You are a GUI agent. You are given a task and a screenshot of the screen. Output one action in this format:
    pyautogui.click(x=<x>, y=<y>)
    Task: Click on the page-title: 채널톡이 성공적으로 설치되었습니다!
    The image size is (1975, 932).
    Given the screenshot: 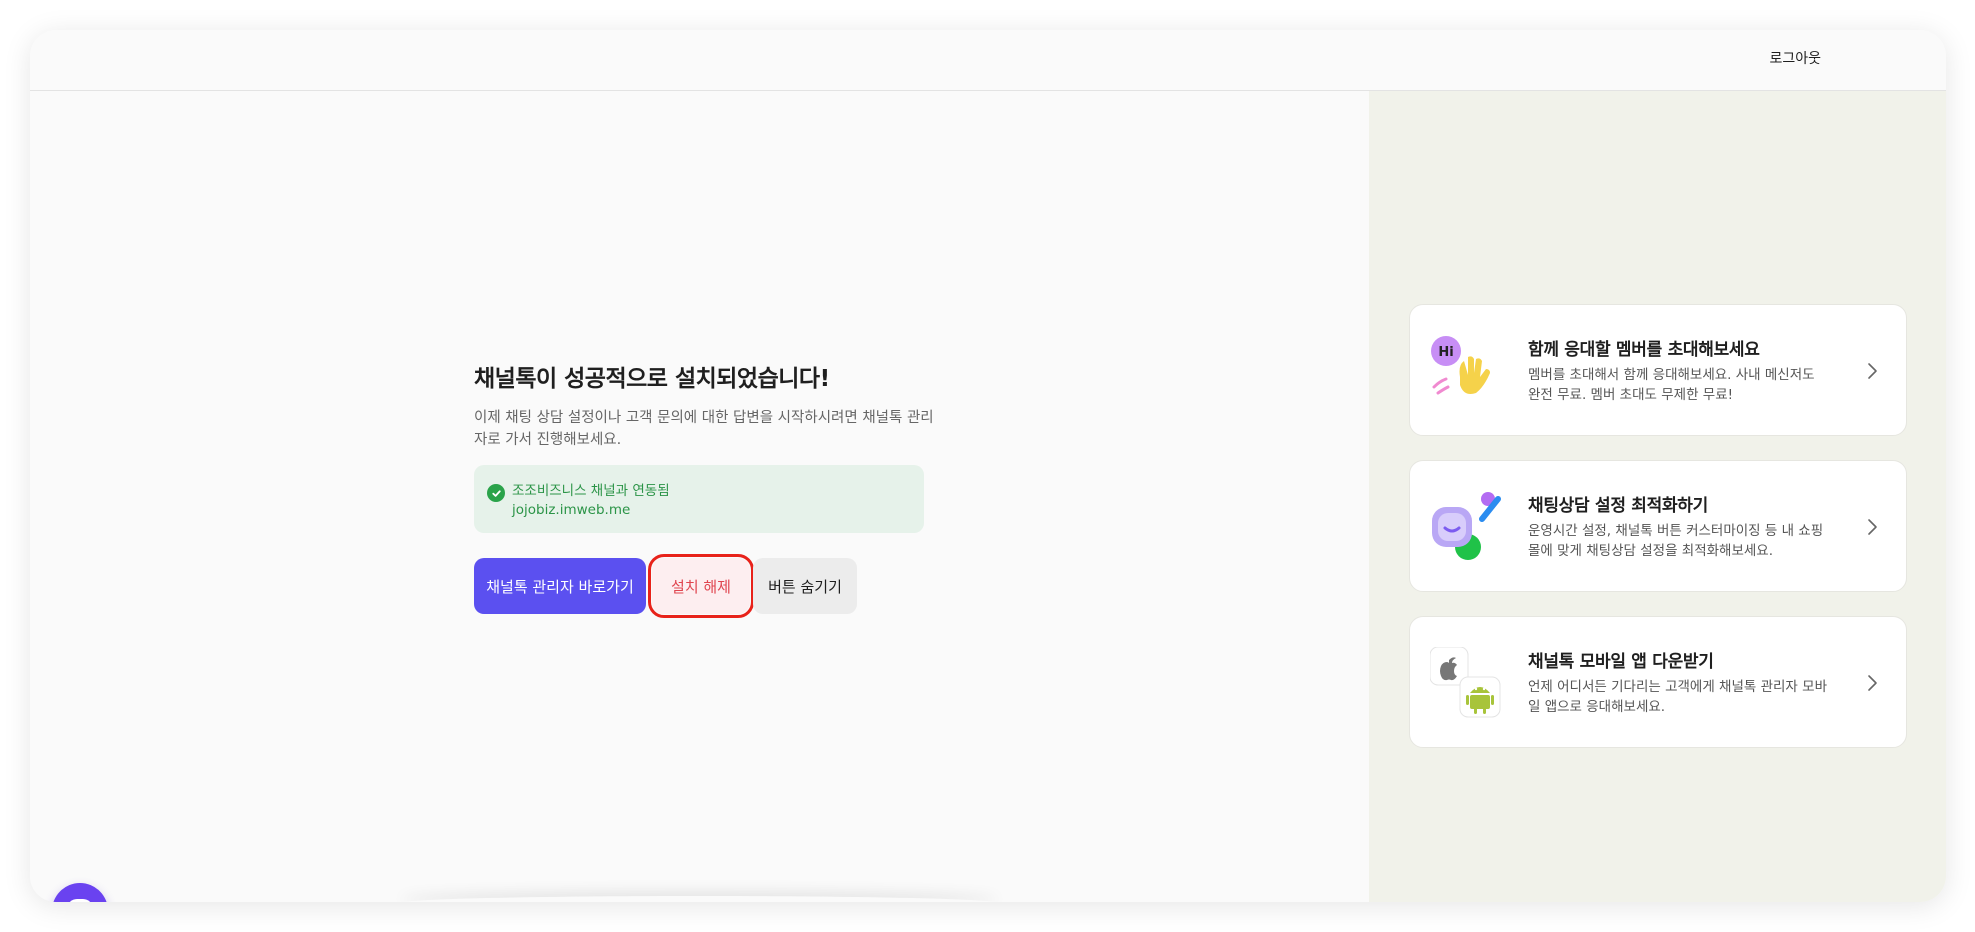 What is the action you would take?
    pyautogui.click(x=652, y=379)
    